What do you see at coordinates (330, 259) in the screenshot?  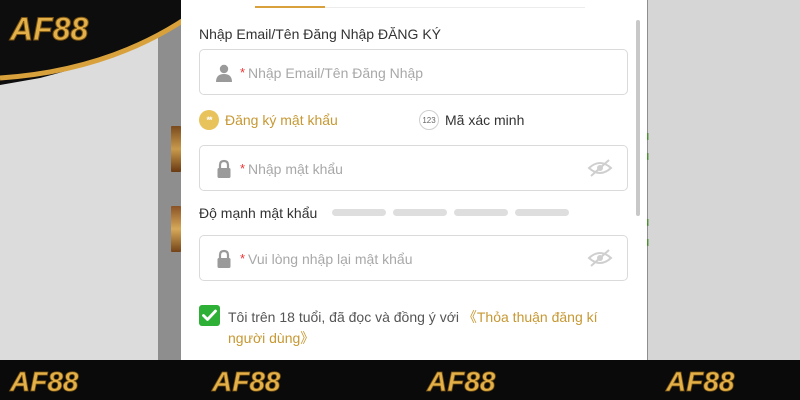 I see `confirm-password-placeholder: Vui lòng nhập lại mật khẩu` at bounding box center [330, 259].